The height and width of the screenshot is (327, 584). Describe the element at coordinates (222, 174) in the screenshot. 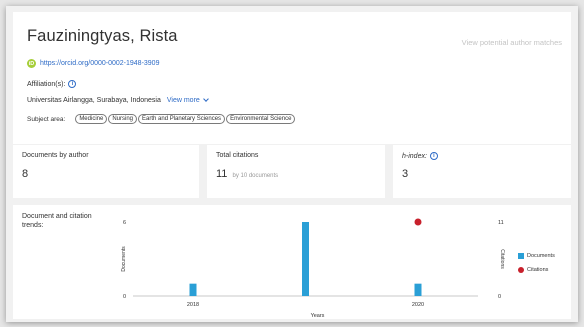

I see `citations-value: 11` at that location.